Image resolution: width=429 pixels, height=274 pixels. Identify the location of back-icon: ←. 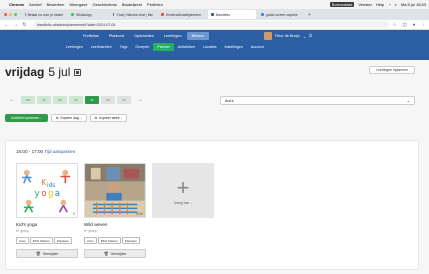
(6, 25).